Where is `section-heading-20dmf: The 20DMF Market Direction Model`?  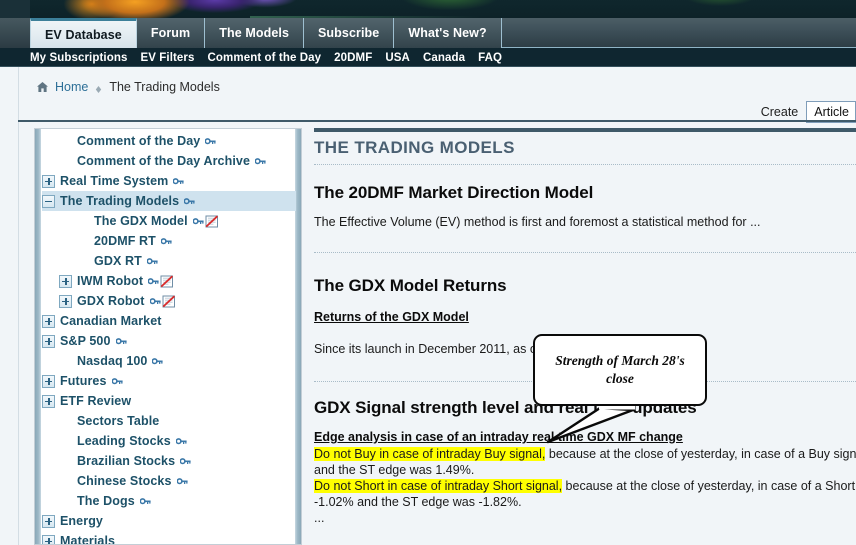
section-heading-20dmf: The 20DMF Market Direction Model is located at coordinates (454, 192).